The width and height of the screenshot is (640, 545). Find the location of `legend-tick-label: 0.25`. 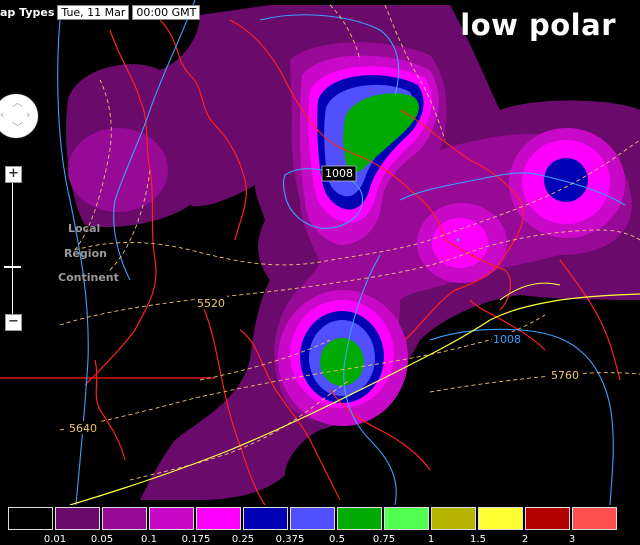

legend-tick-label: 0.25 is located at coordinates (243, 539).